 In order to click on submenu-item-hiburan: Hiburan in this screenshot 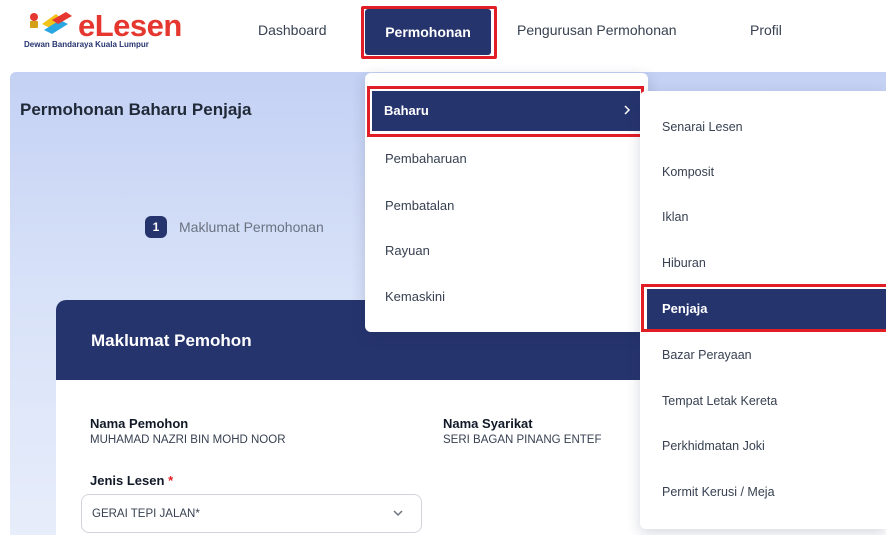, I will do `click(684, 263)`.